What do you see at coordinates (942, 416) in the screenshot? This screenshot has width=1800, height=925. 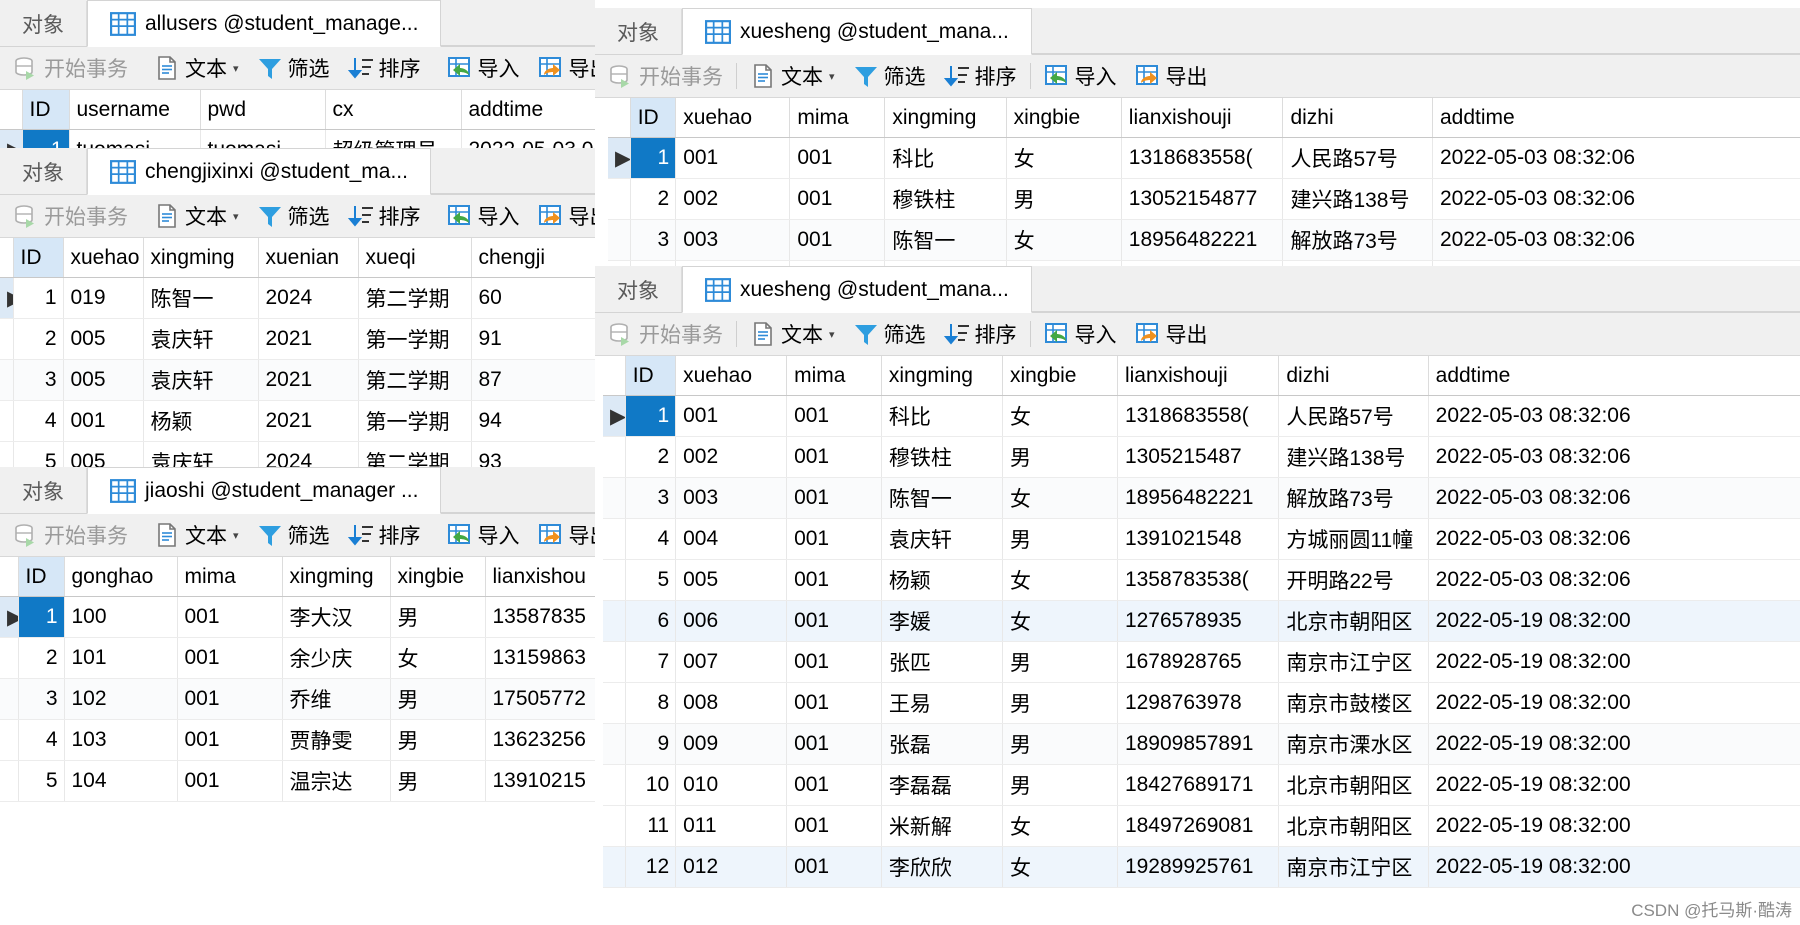 I see `cell-xingming: 科比` at bounding box center [942, 416].